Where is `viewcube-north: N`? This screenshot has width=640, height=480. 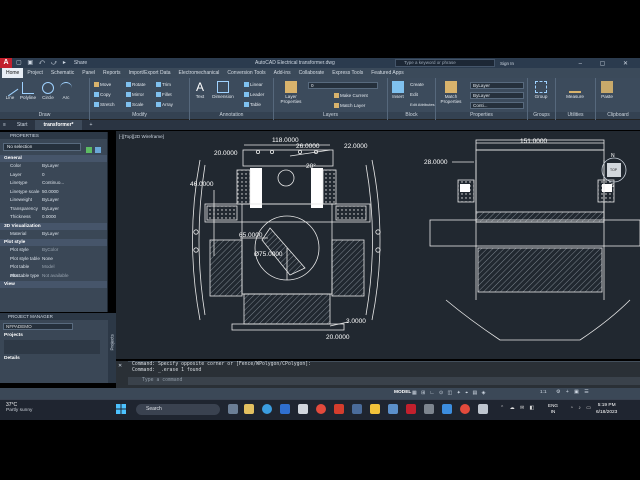 viewcube-north: N is located at coordinates (613, 156).